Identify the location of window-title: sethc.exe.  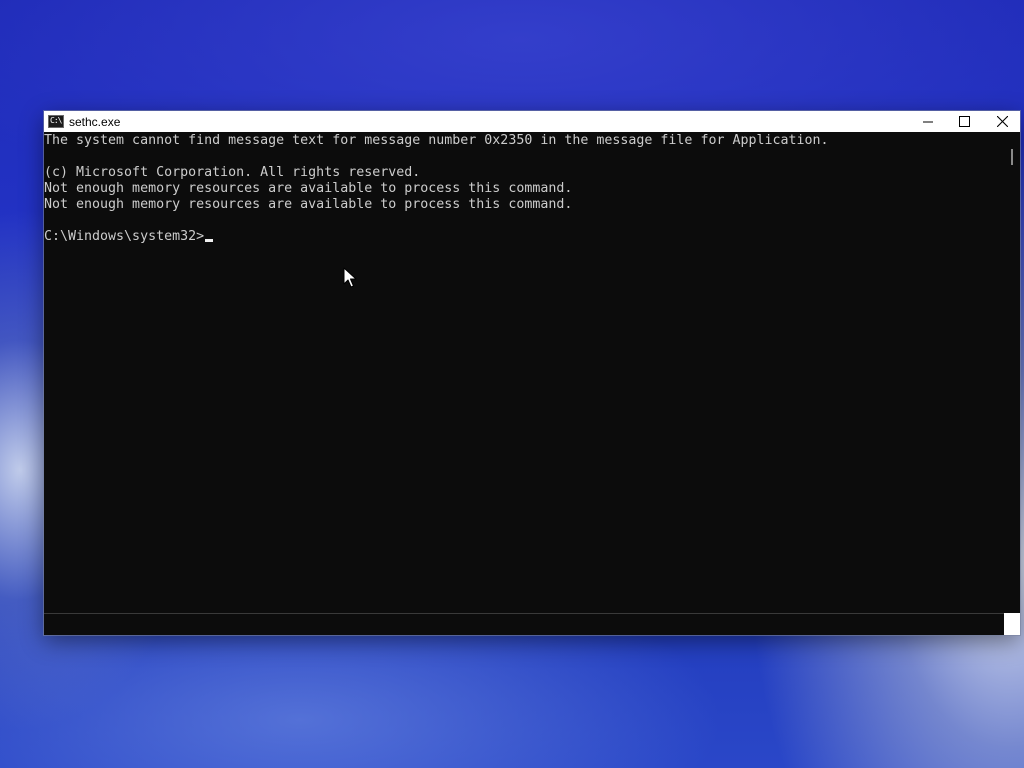
(95, 122).